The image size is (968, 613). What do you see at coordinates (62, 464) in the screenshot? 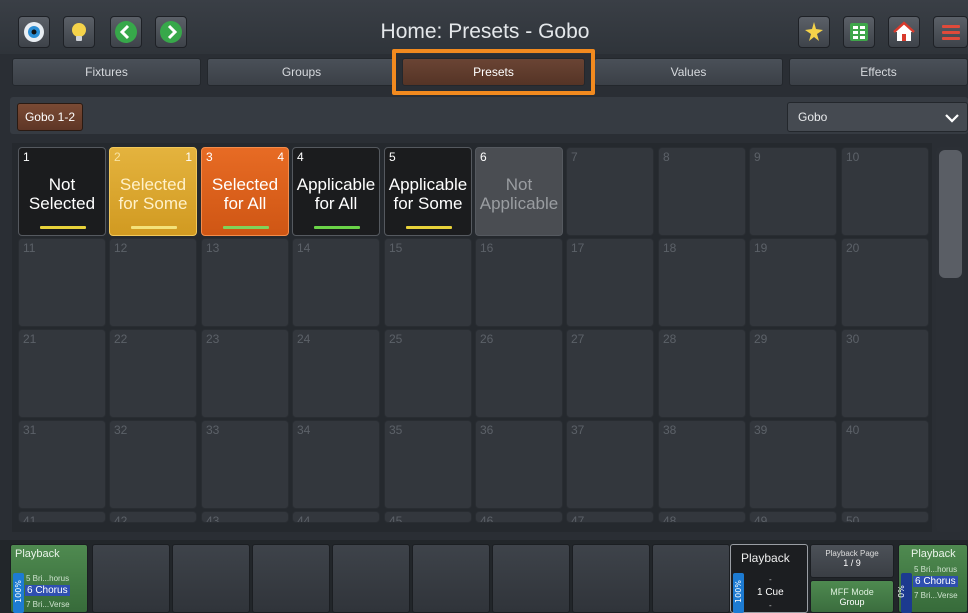
I see `preset-cell: 31` at bounding box center [62, 464].